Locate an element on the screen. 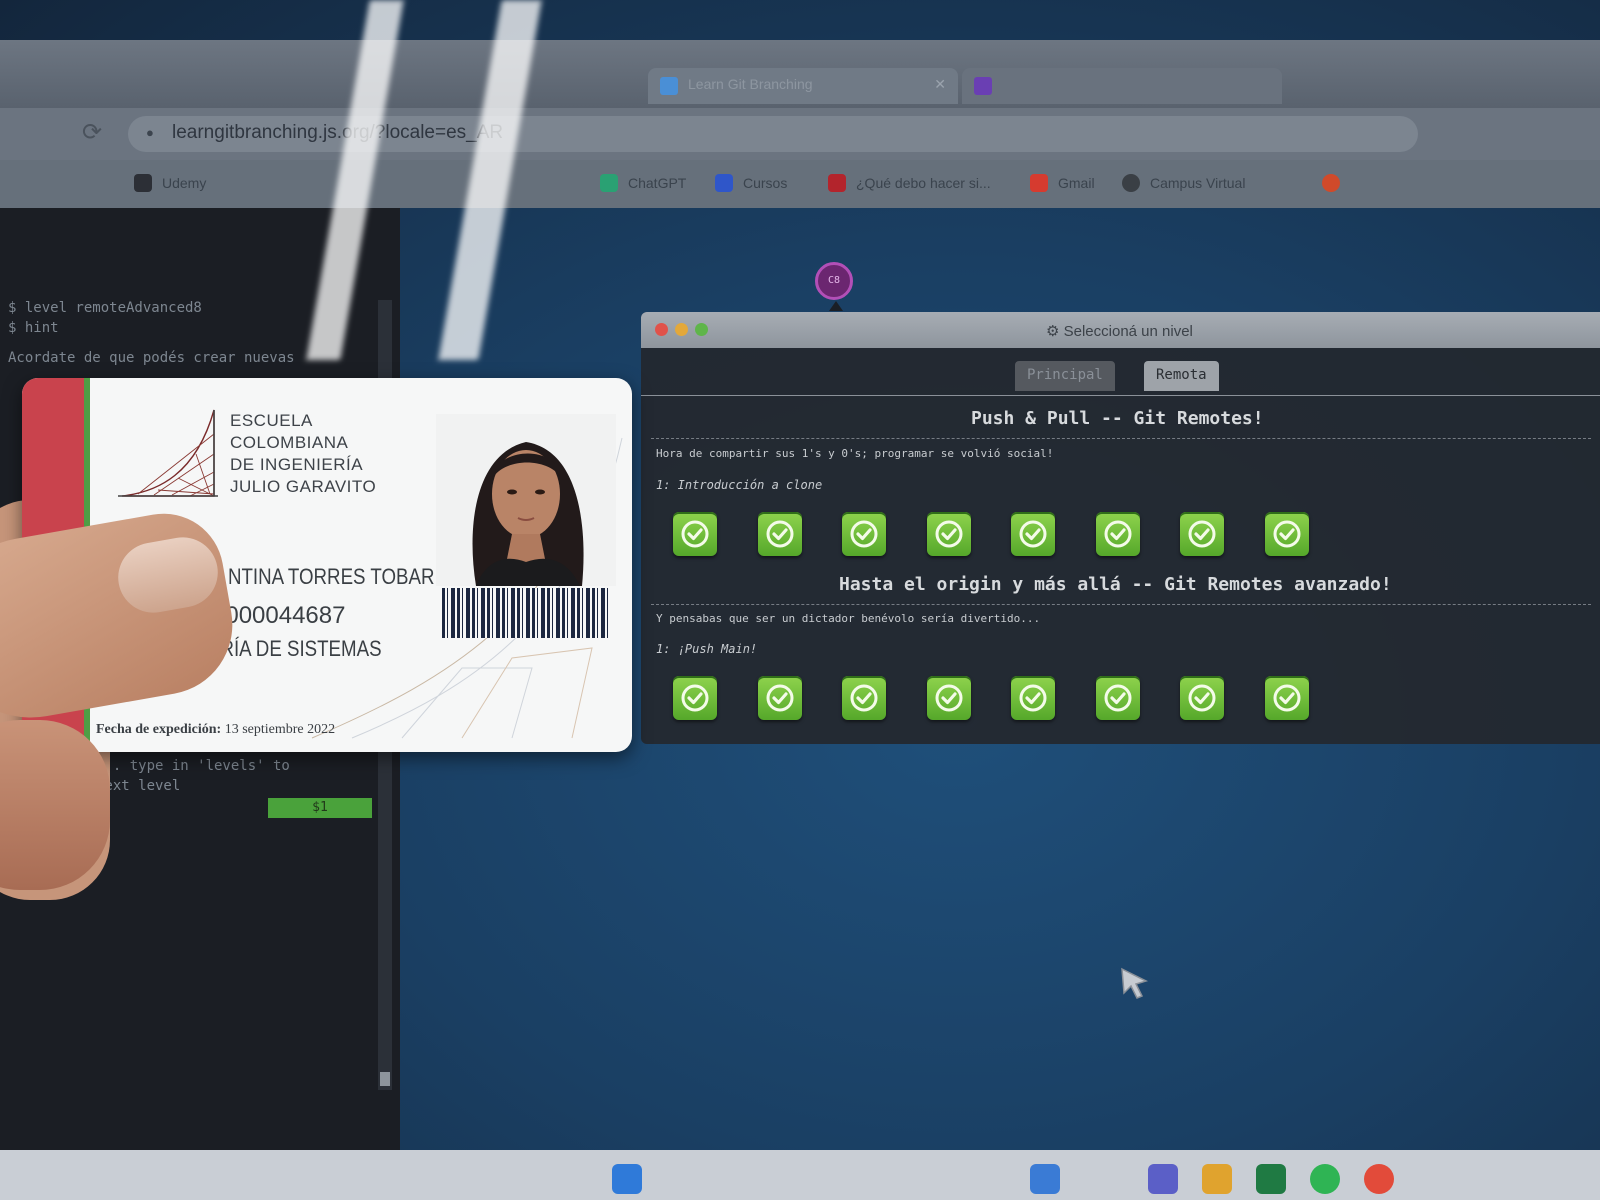  dialog-titlebar: ⚙ Seleccioná un nivel is located at coordinates (1120, 330).